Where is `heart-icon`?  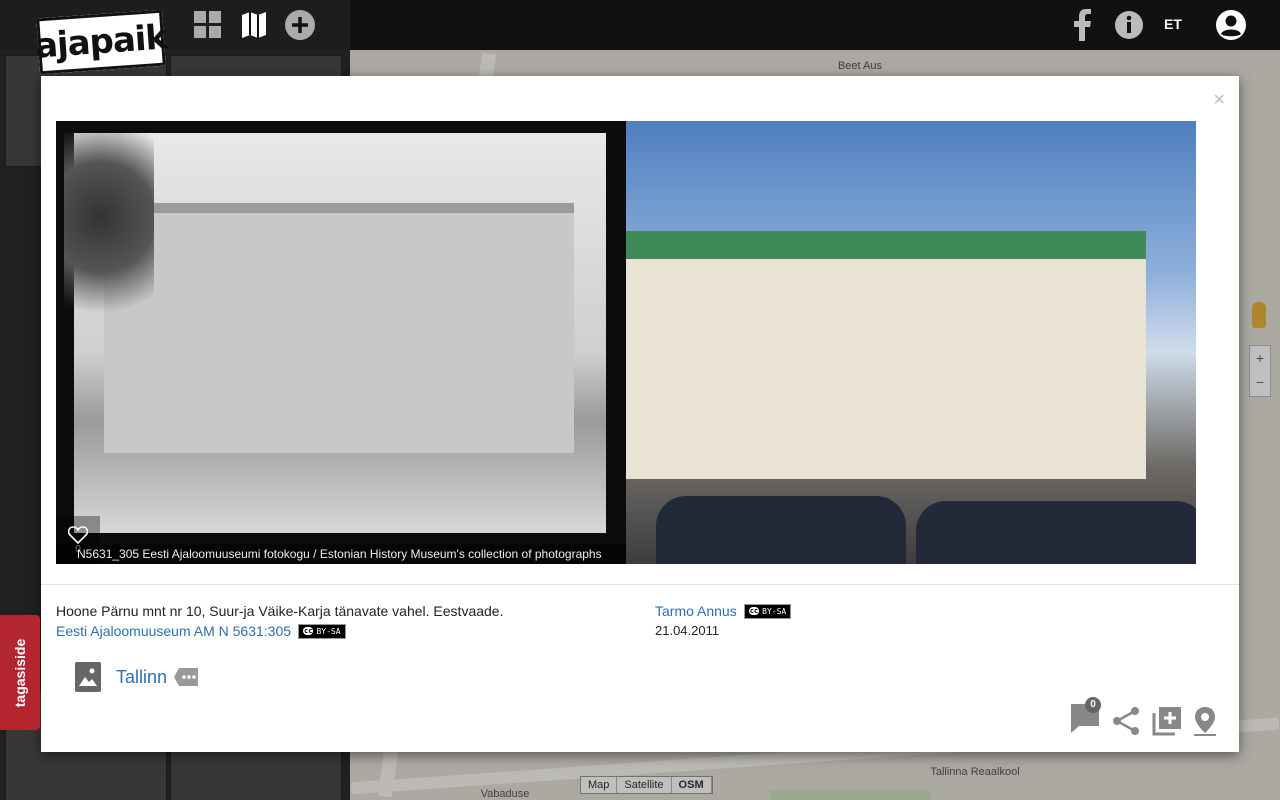 heart-icon is located at coordinates (78, 534).